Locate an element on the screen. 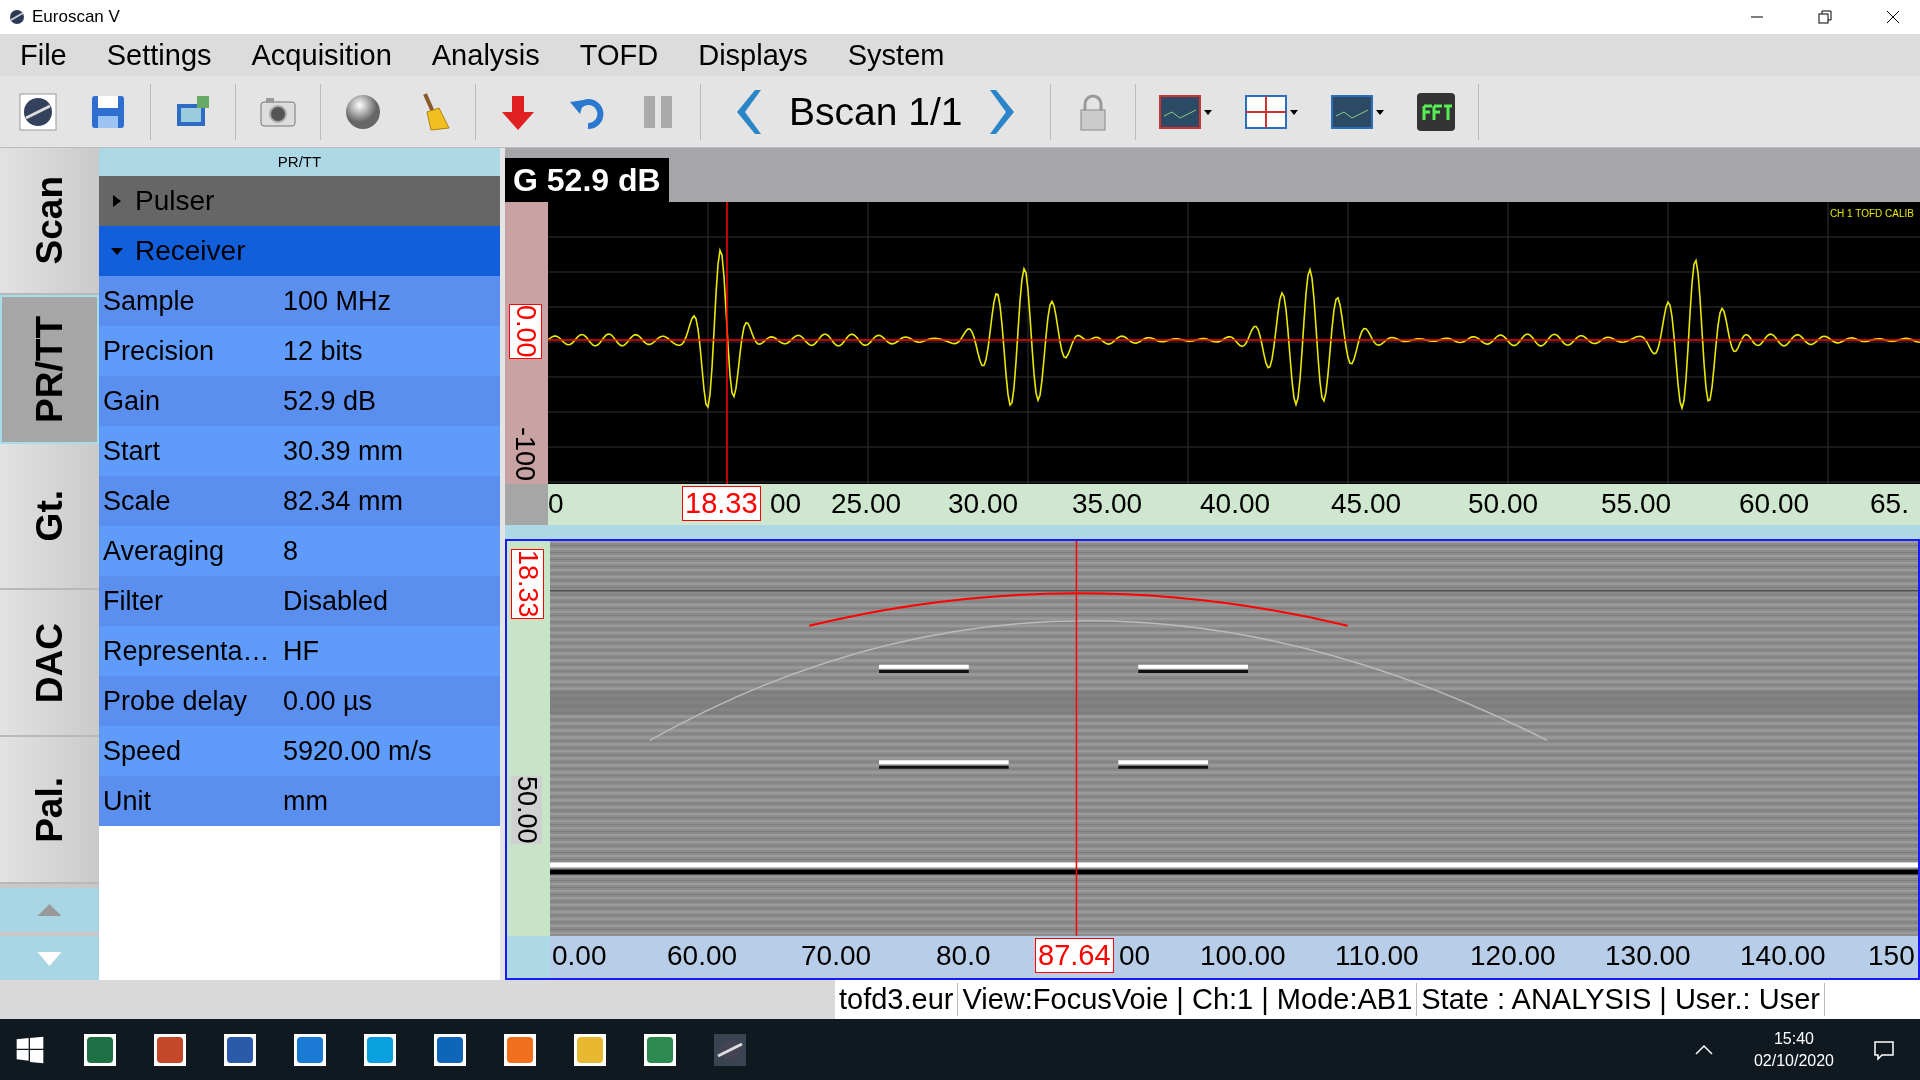 Image resolution: width=1920 pixels, height=1080 pixels. status-text: tofd3.eur is located at coordinates (897, 999).